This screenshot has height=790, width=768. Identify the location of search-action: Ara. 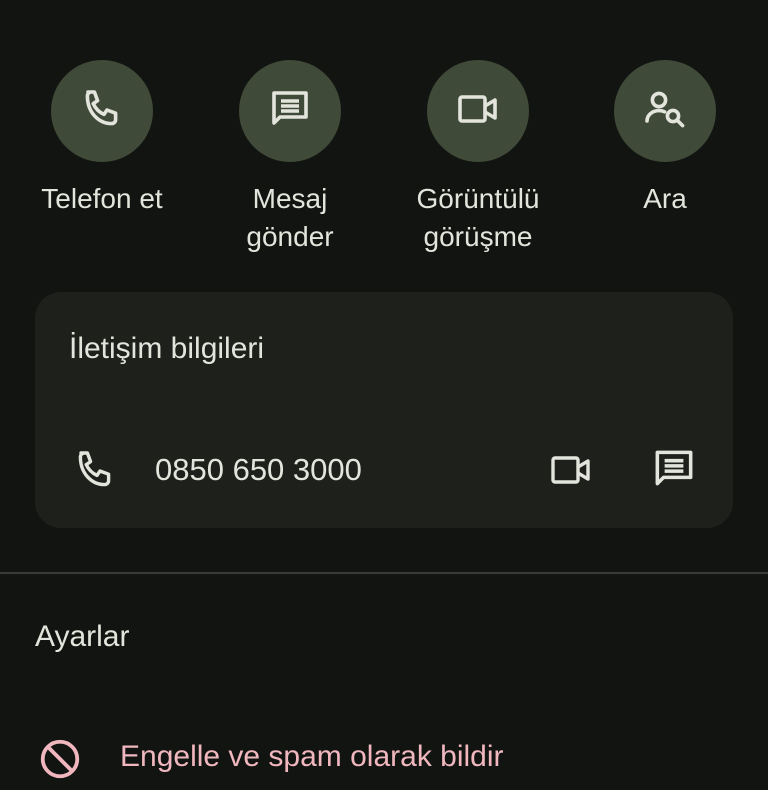
(665, 139).